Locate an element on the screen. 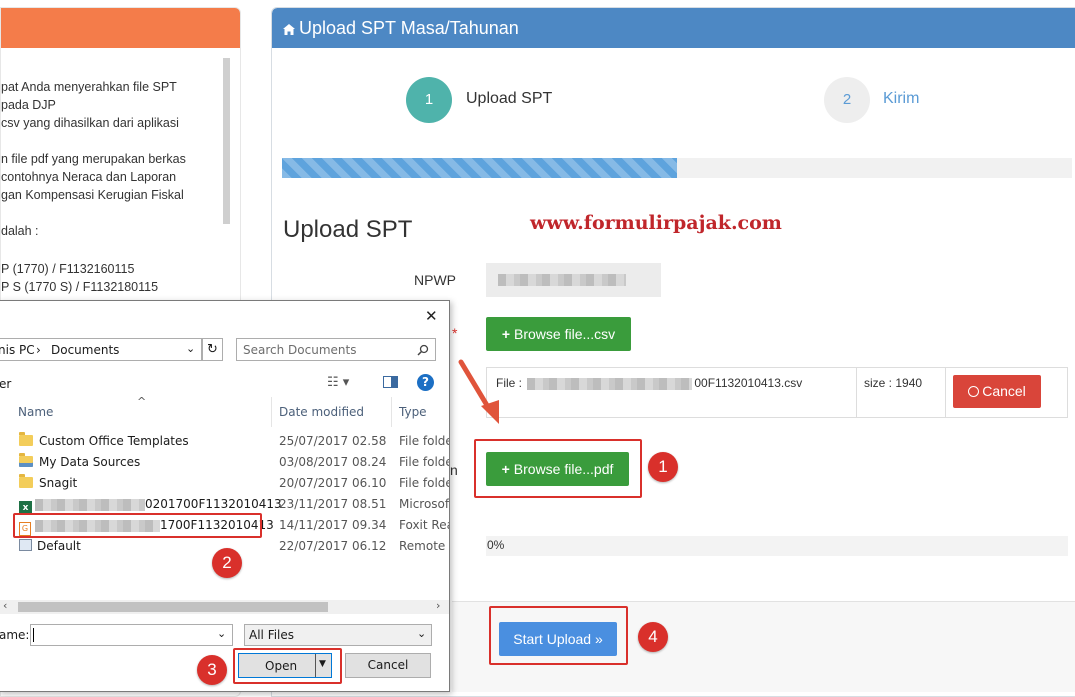  file-name-input: ⌄ is located at coordinates (131, 635).